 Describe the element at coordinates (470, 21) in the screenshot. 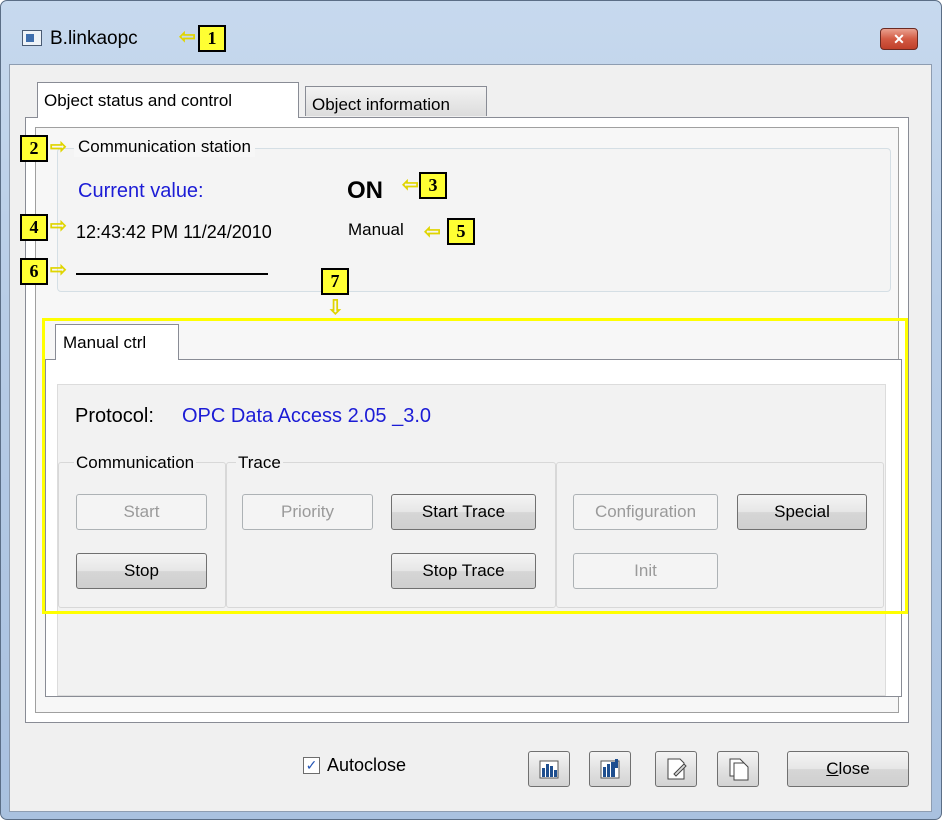

I see `title-bar` at that location.